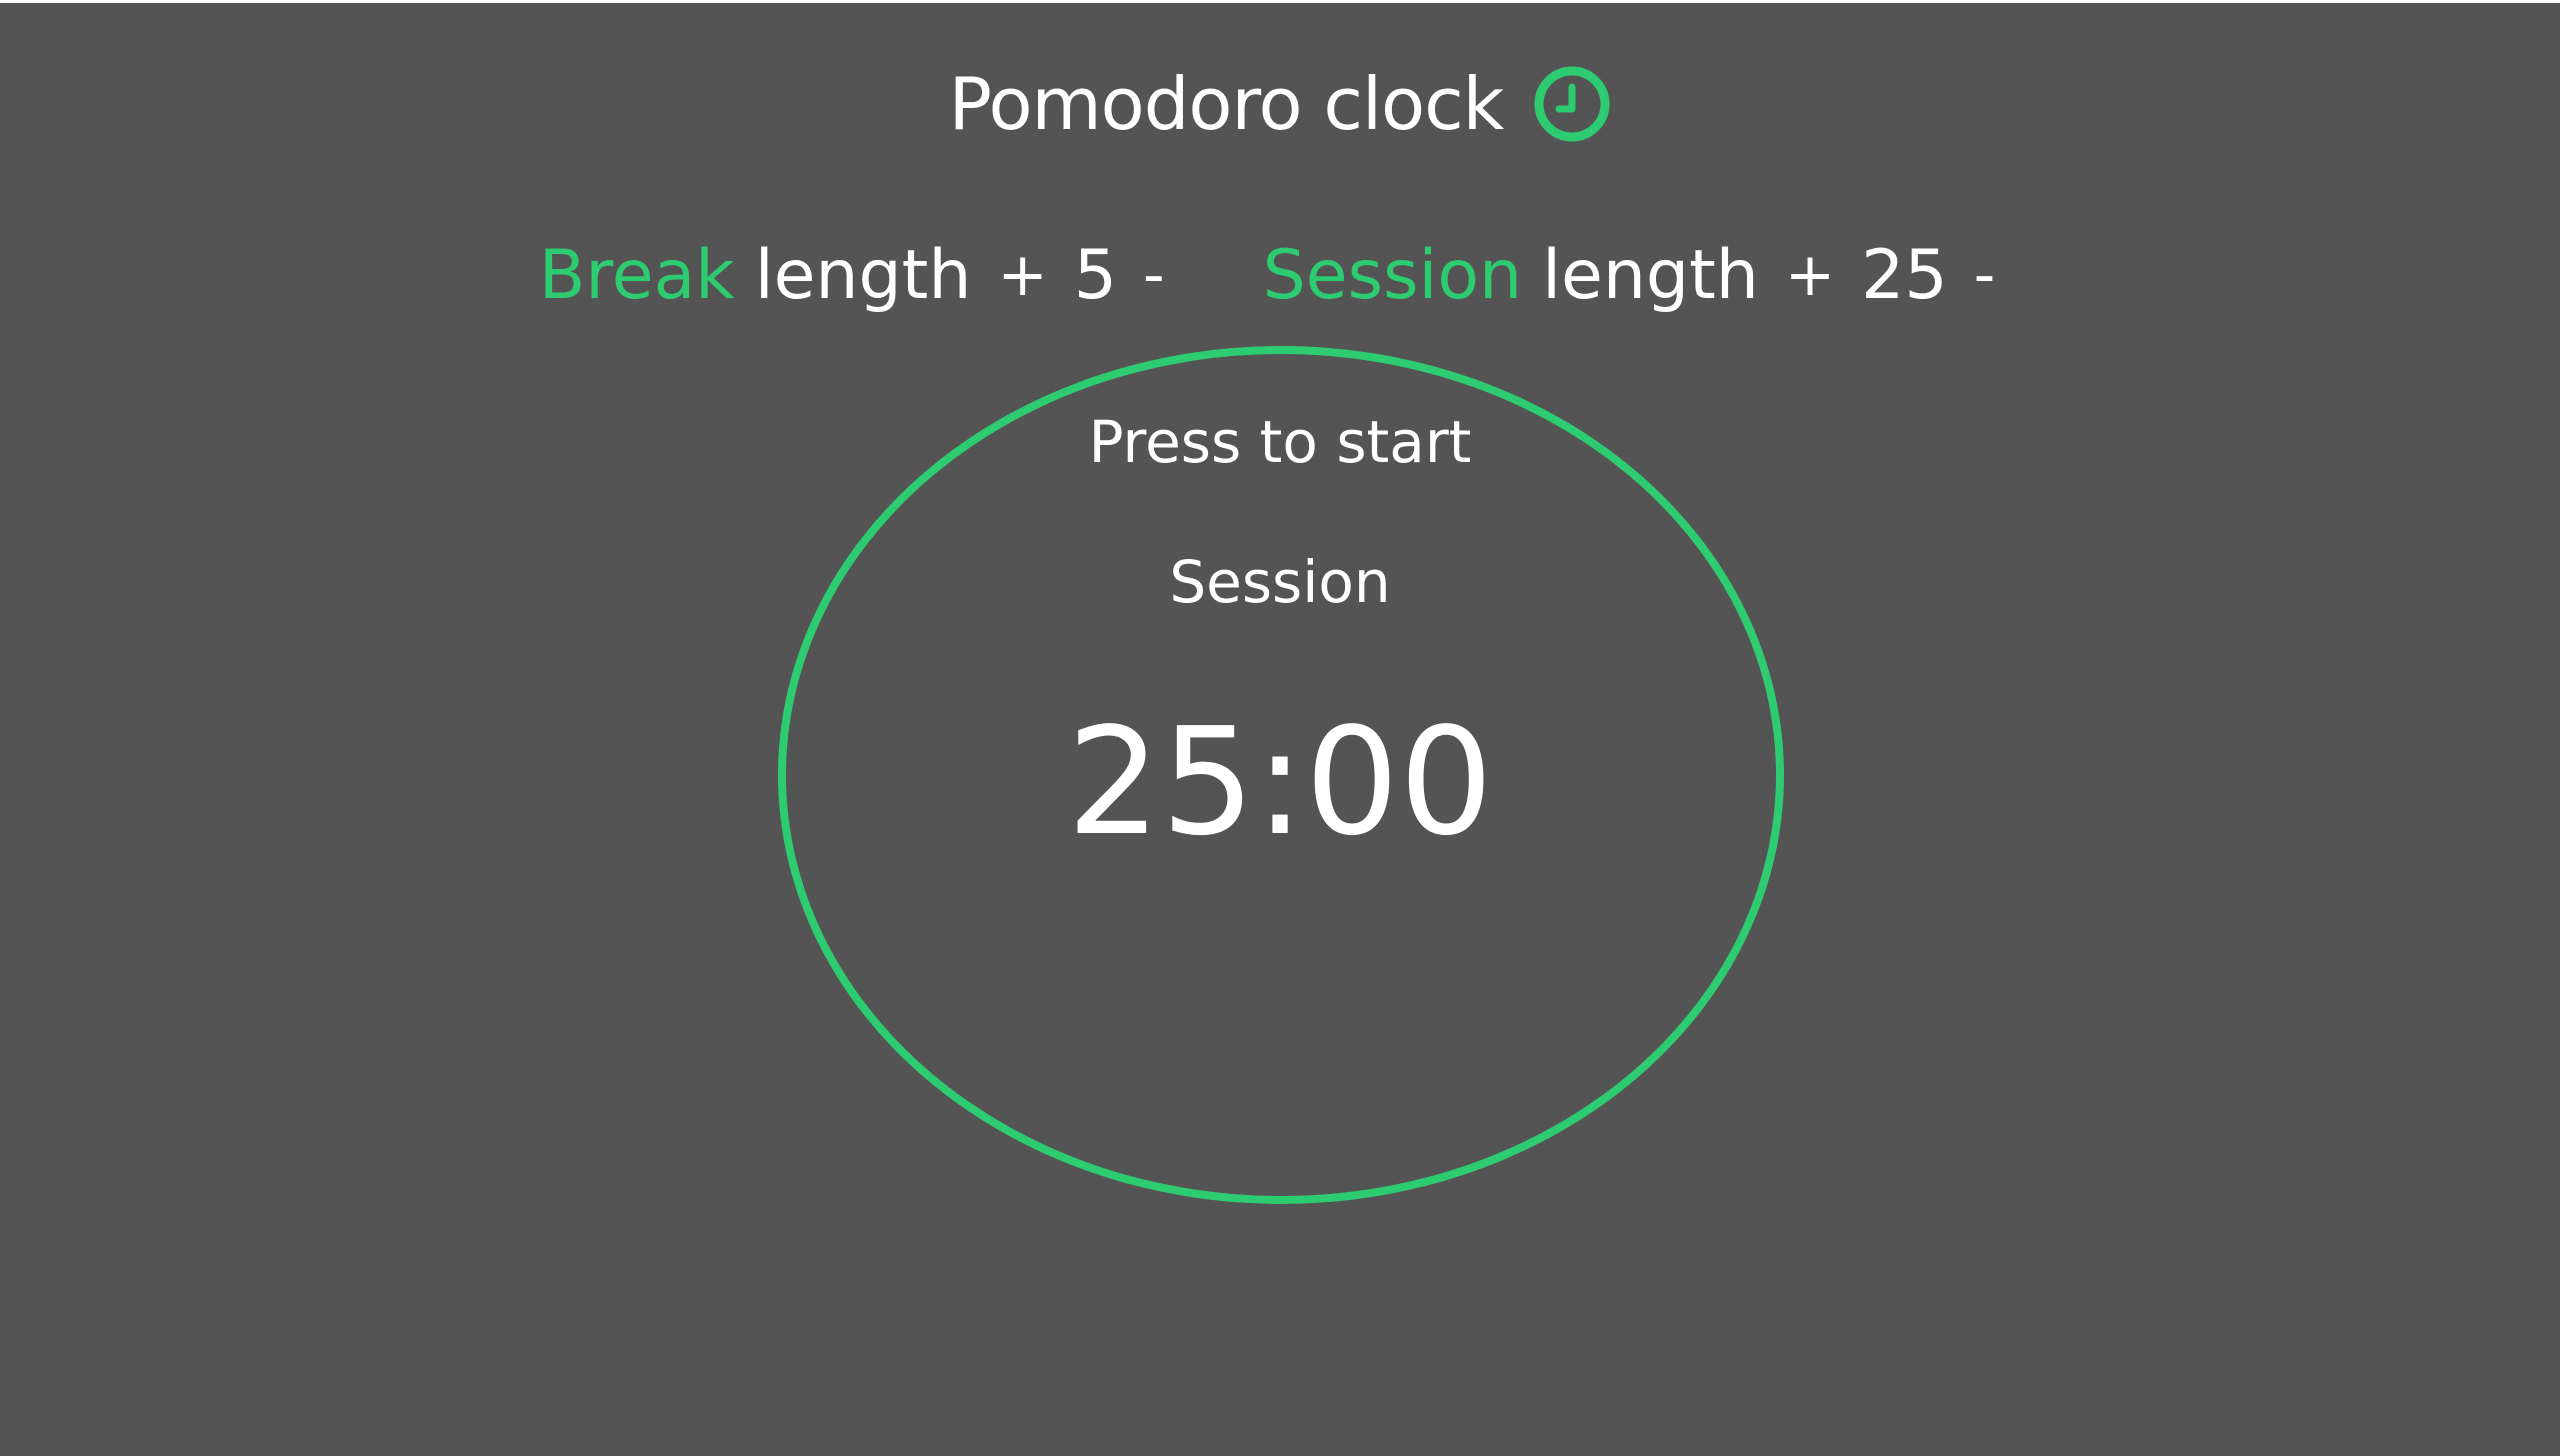 The height and width of the screenshot is (1456, 2560). I want to click on clock-icon, so click(1572, 104).